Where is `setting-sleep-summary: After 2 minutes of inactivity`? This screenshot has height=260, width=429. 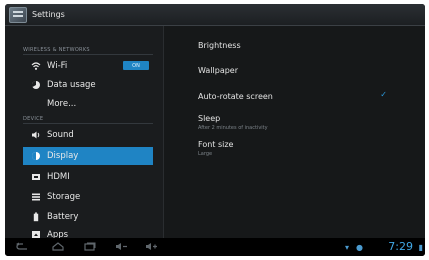 setting-sleep-summary: After 2 minutes of inactivity is located at coordinates (233, 128).